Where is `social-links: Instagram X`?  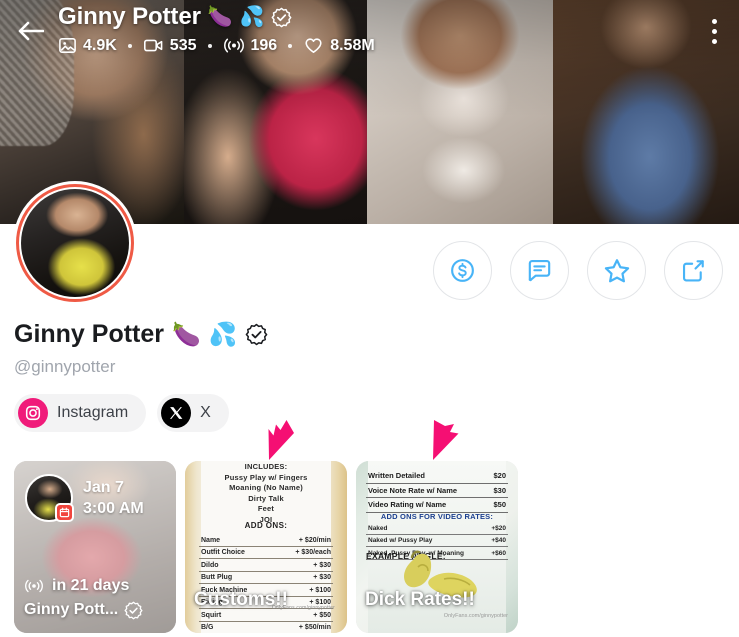 social-links: Instagram X is located at coordinates (141, 413).